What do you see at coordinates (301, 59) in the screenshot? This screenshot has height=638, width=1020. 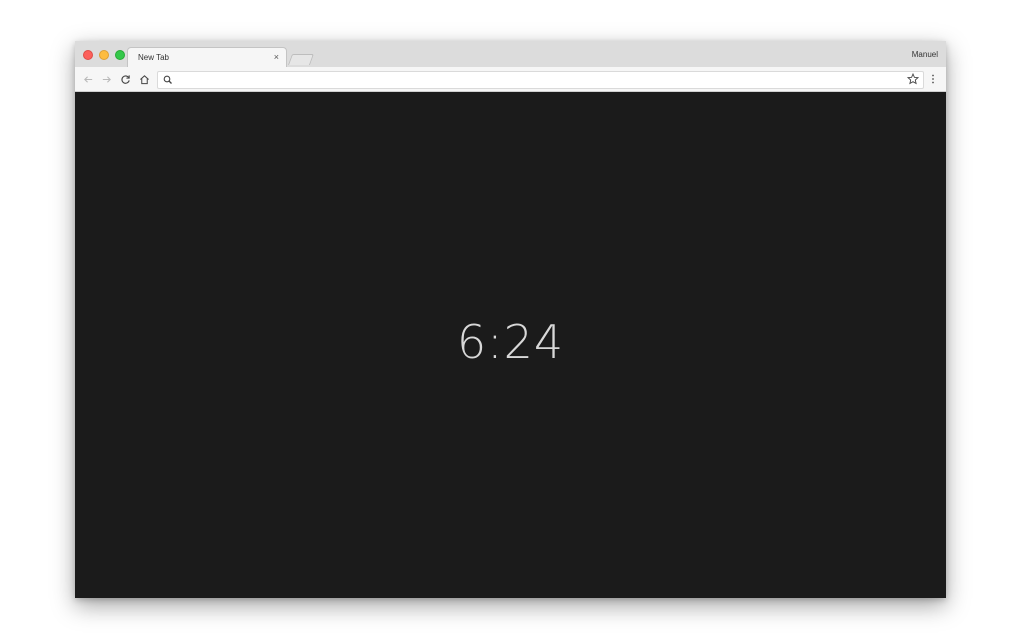 I see `new-tab-button` at bounding box center [301, 59].